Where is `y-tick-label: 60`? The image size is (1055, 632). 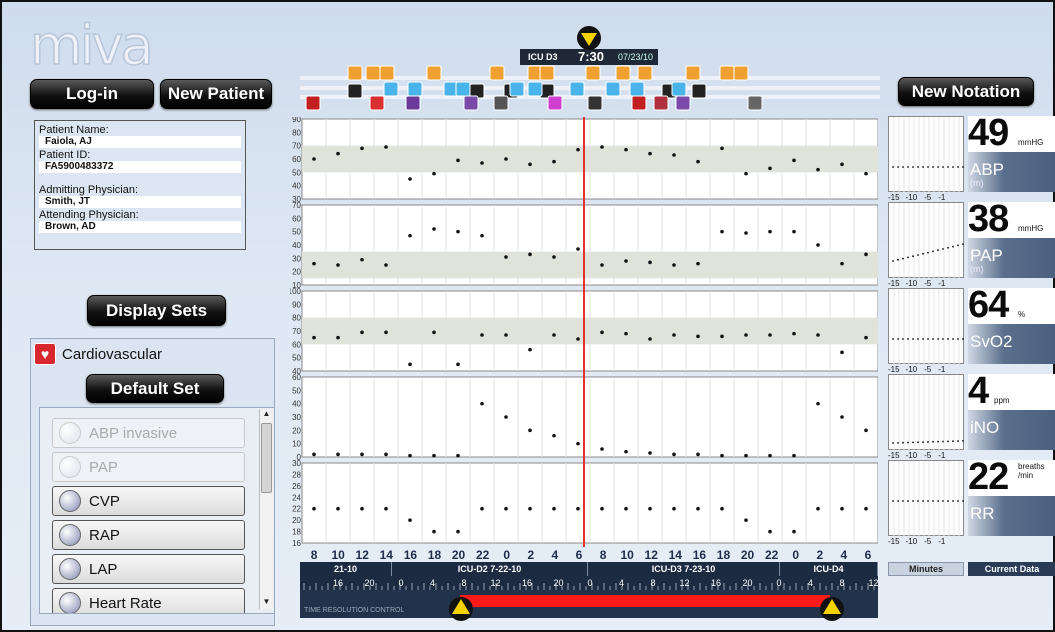
y-tick-label: 60 is located at coordinates (296, 344).